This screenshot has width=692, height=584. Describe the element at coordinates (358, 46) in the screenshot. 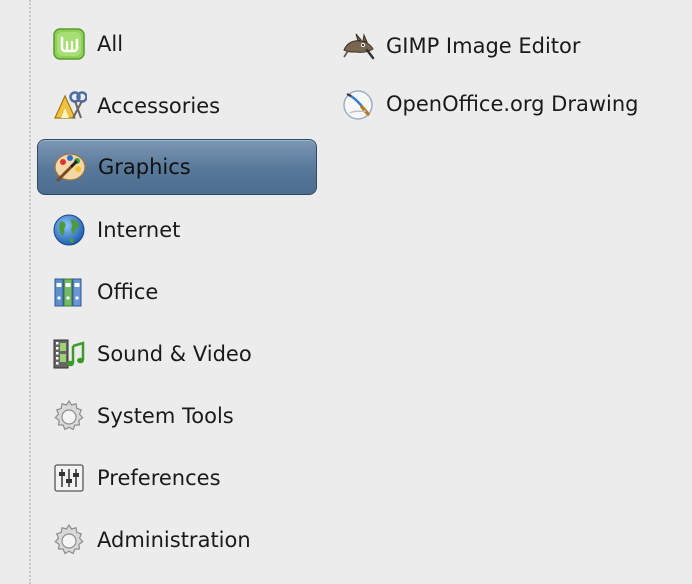

I see `gimp-icon` at that location.